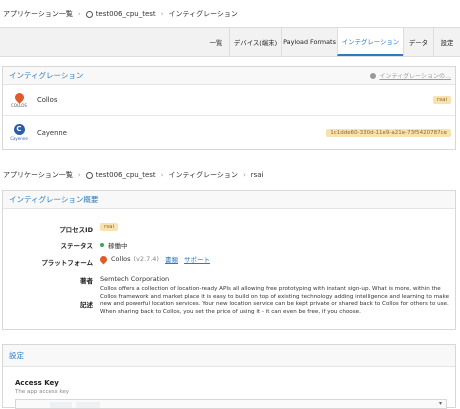 The width and height of the screenshot is (460, 409). I want to click on platform-label: プラットフォーム, so click(67, 263).